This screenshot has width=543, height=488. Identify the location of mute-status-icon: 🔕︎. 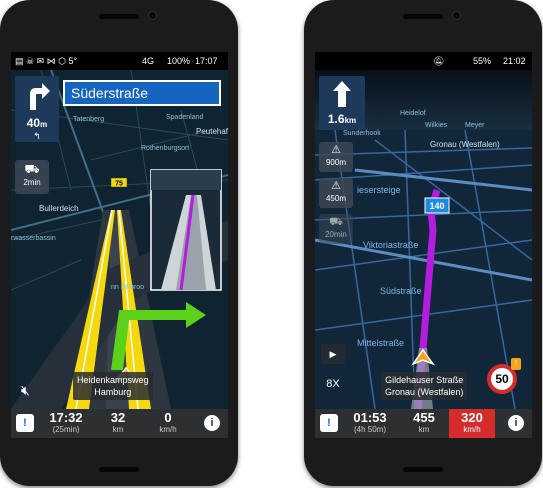
(439, 61).